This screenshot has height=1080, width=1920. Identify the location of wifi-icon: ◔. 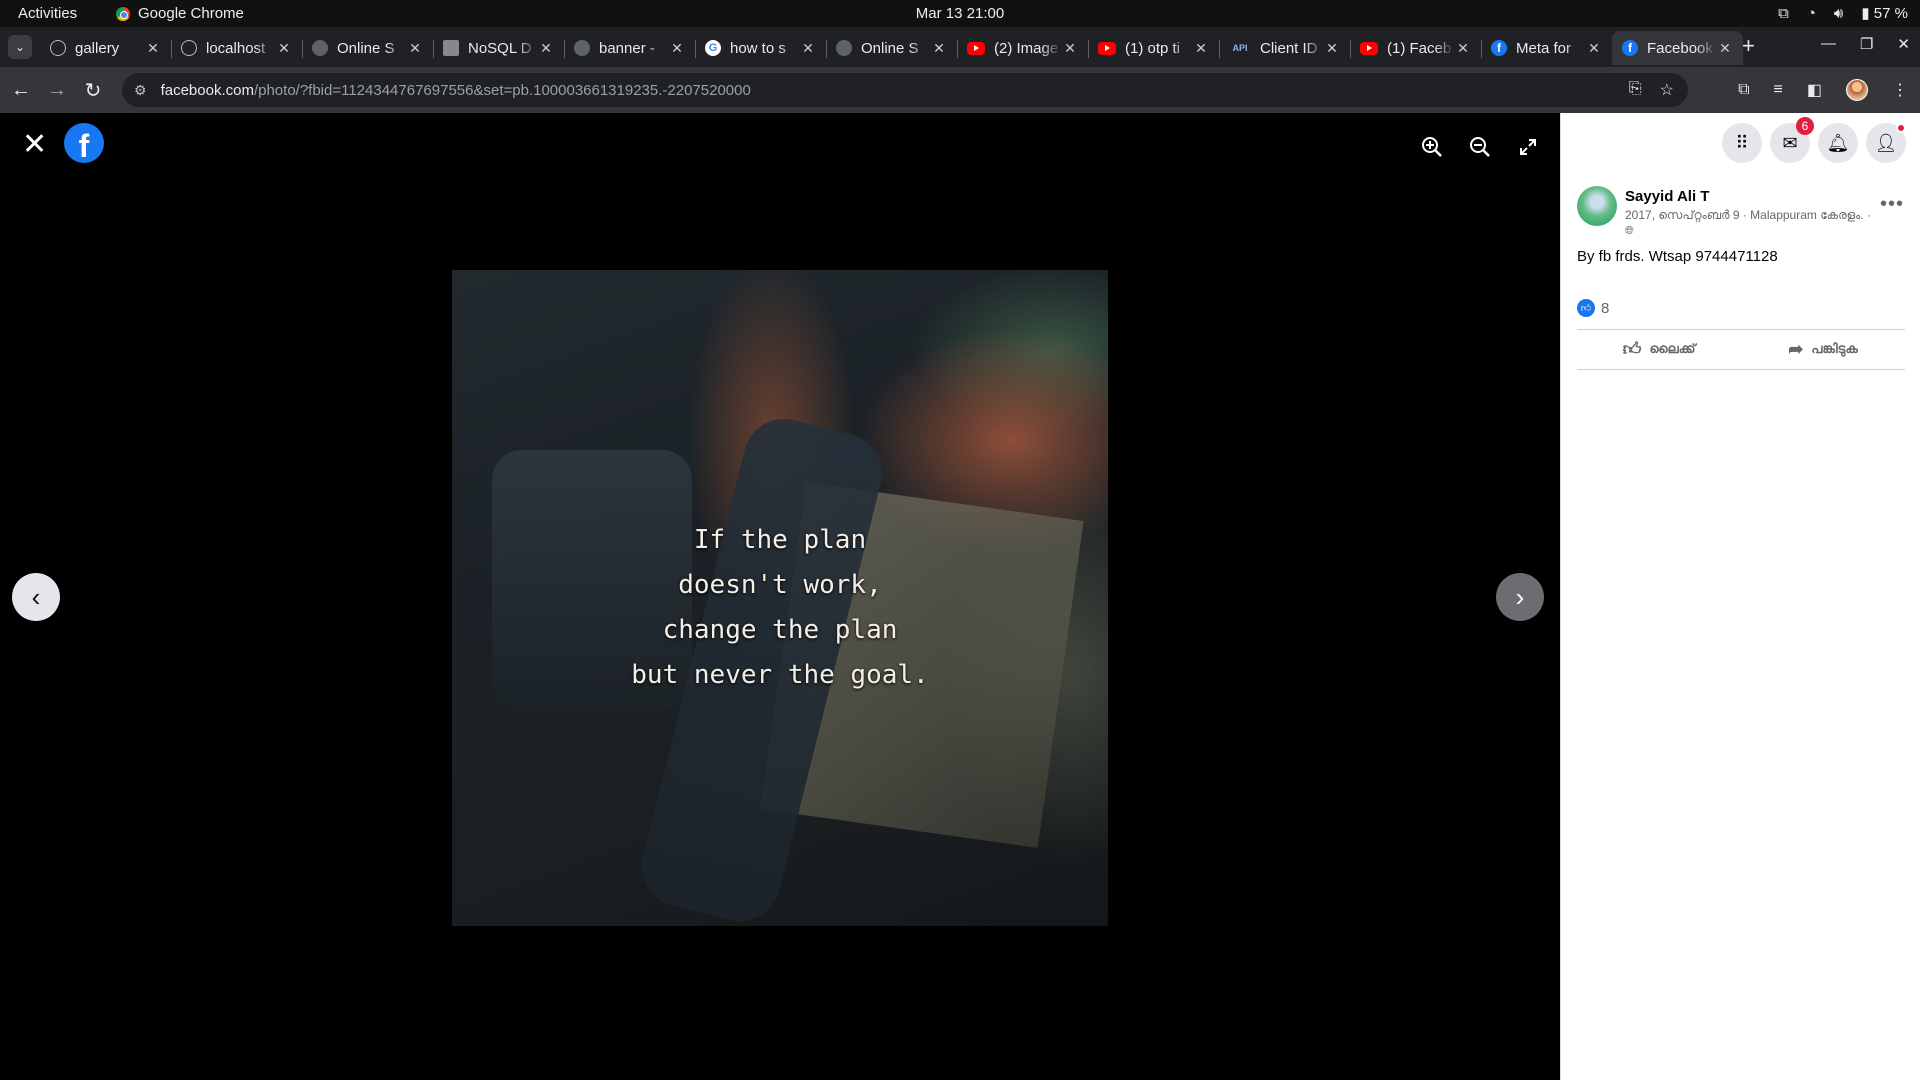
(1811, 13).